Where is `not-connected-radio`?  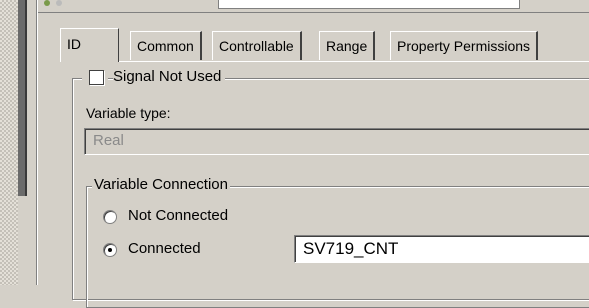 not-connected-radio is located at coordinates (110, 217).